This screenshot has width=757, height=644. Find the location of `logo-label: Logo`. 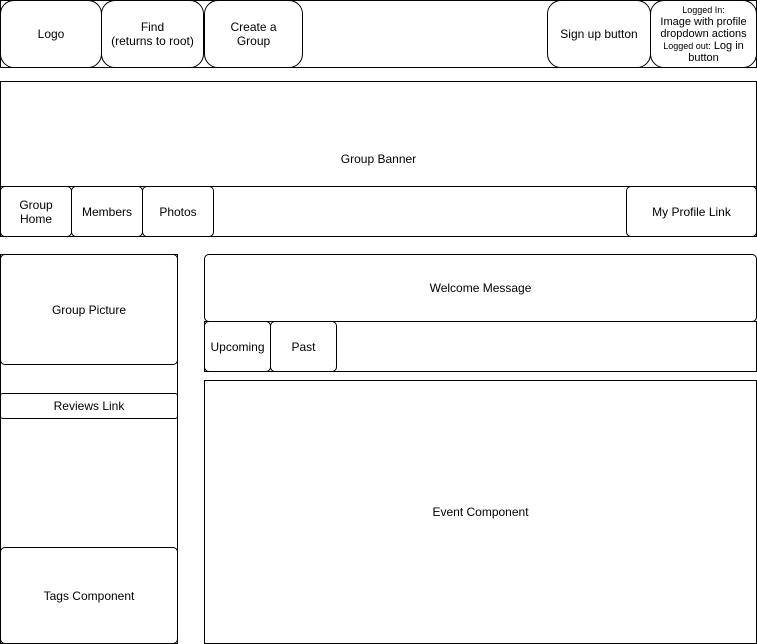

logo-label: Logo is located at coordinates (51, 34).